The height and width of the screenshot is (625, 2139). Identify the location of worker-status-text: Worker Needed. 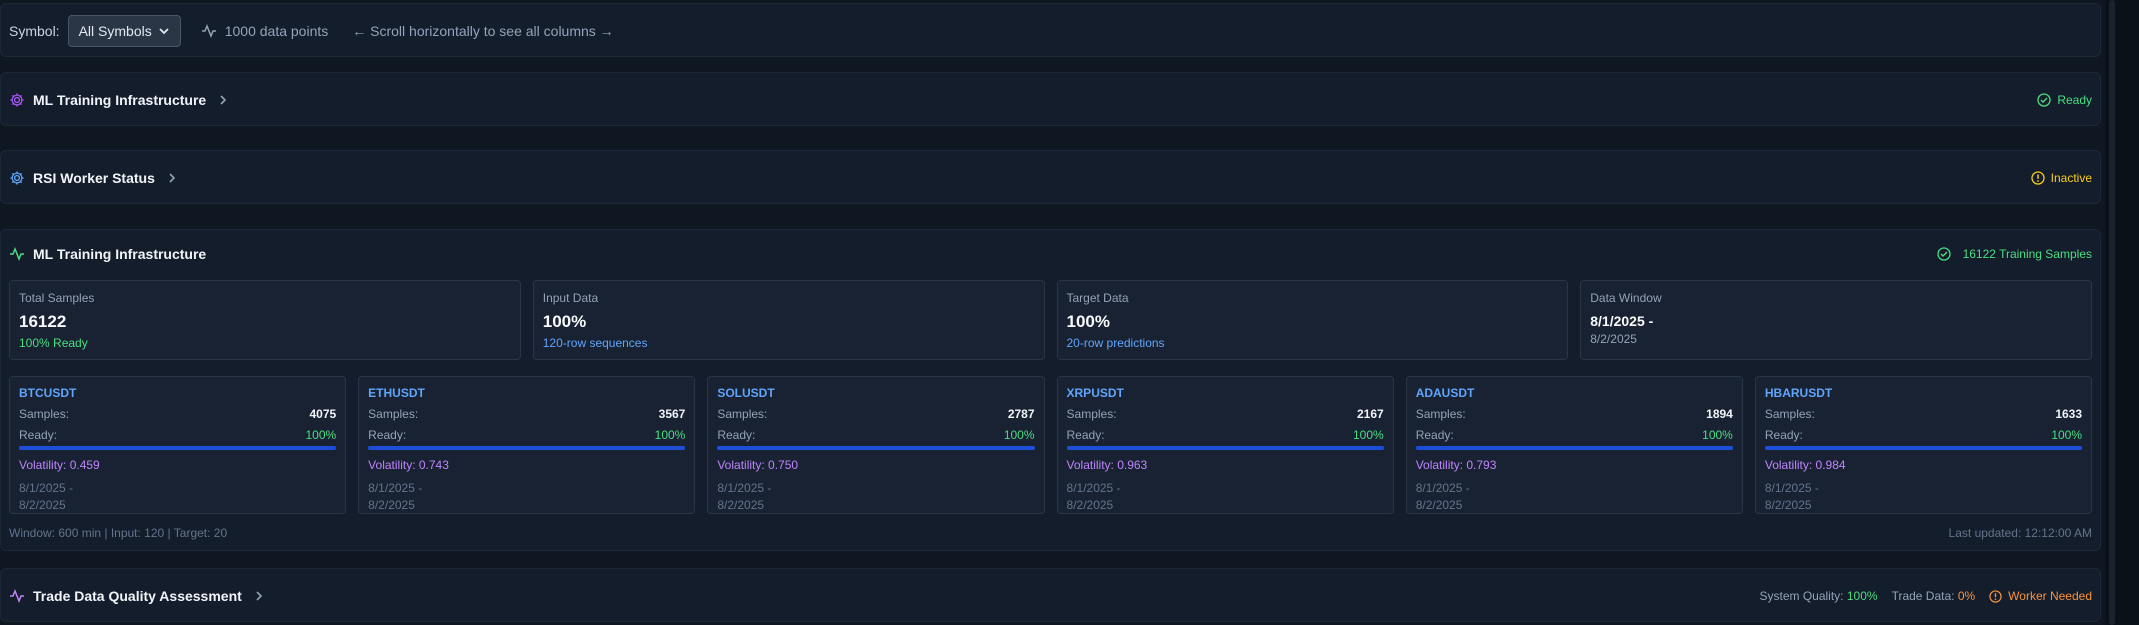
(2050, 596).